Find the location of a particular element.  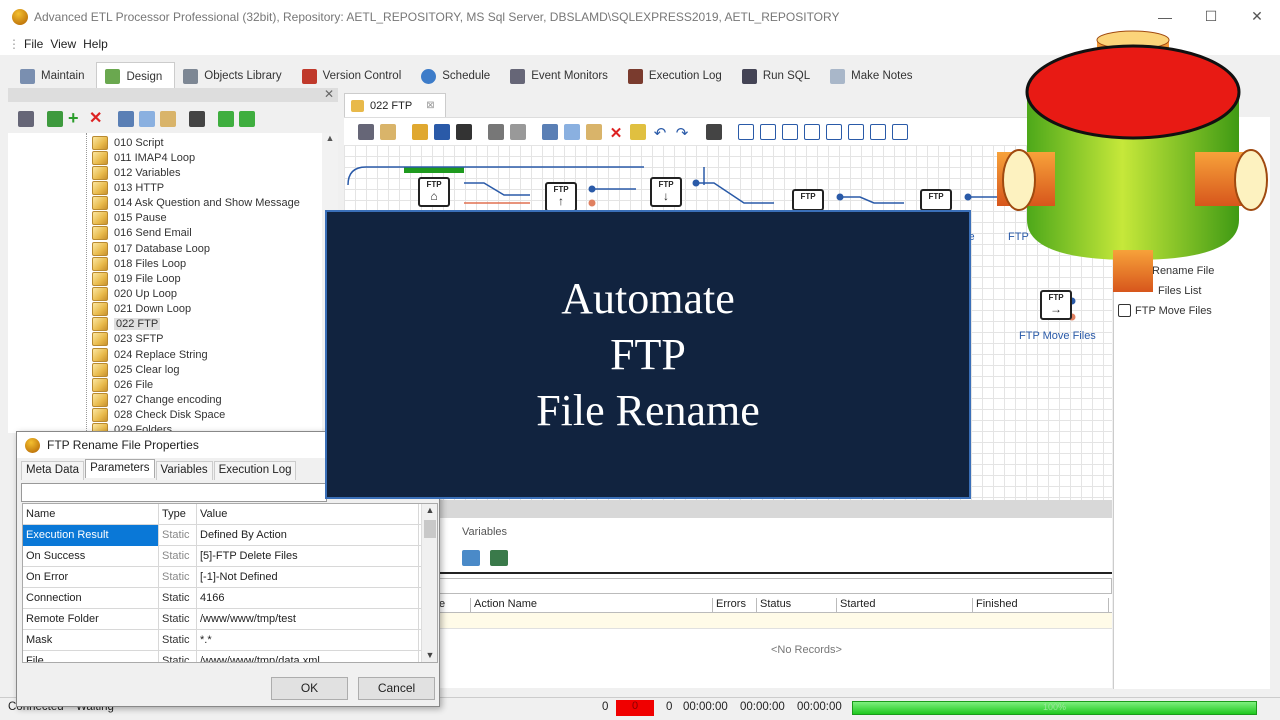

open-icon is located at coordinates (420, 131).